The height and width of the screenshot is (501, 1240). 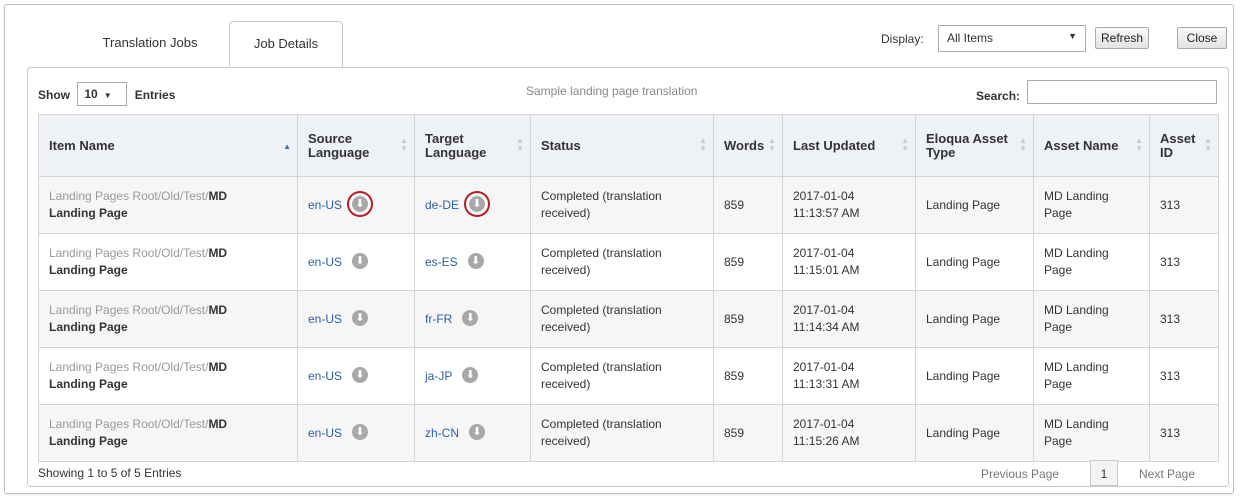 I want to click on page-number-button: 1, so click(x=1104, y=473).